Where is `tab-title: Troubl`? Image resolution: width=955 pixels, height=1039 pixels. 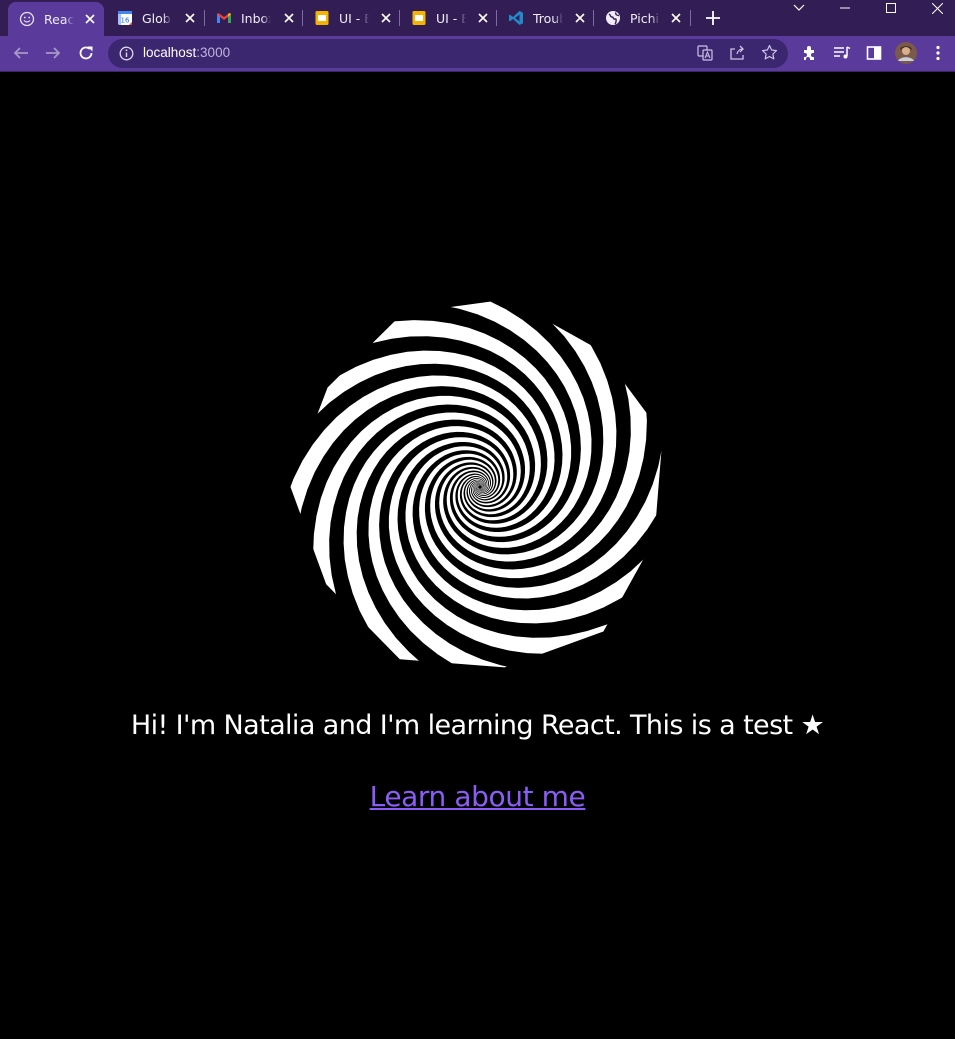
tab-title: Troubl is located at coordinates (548, 18).